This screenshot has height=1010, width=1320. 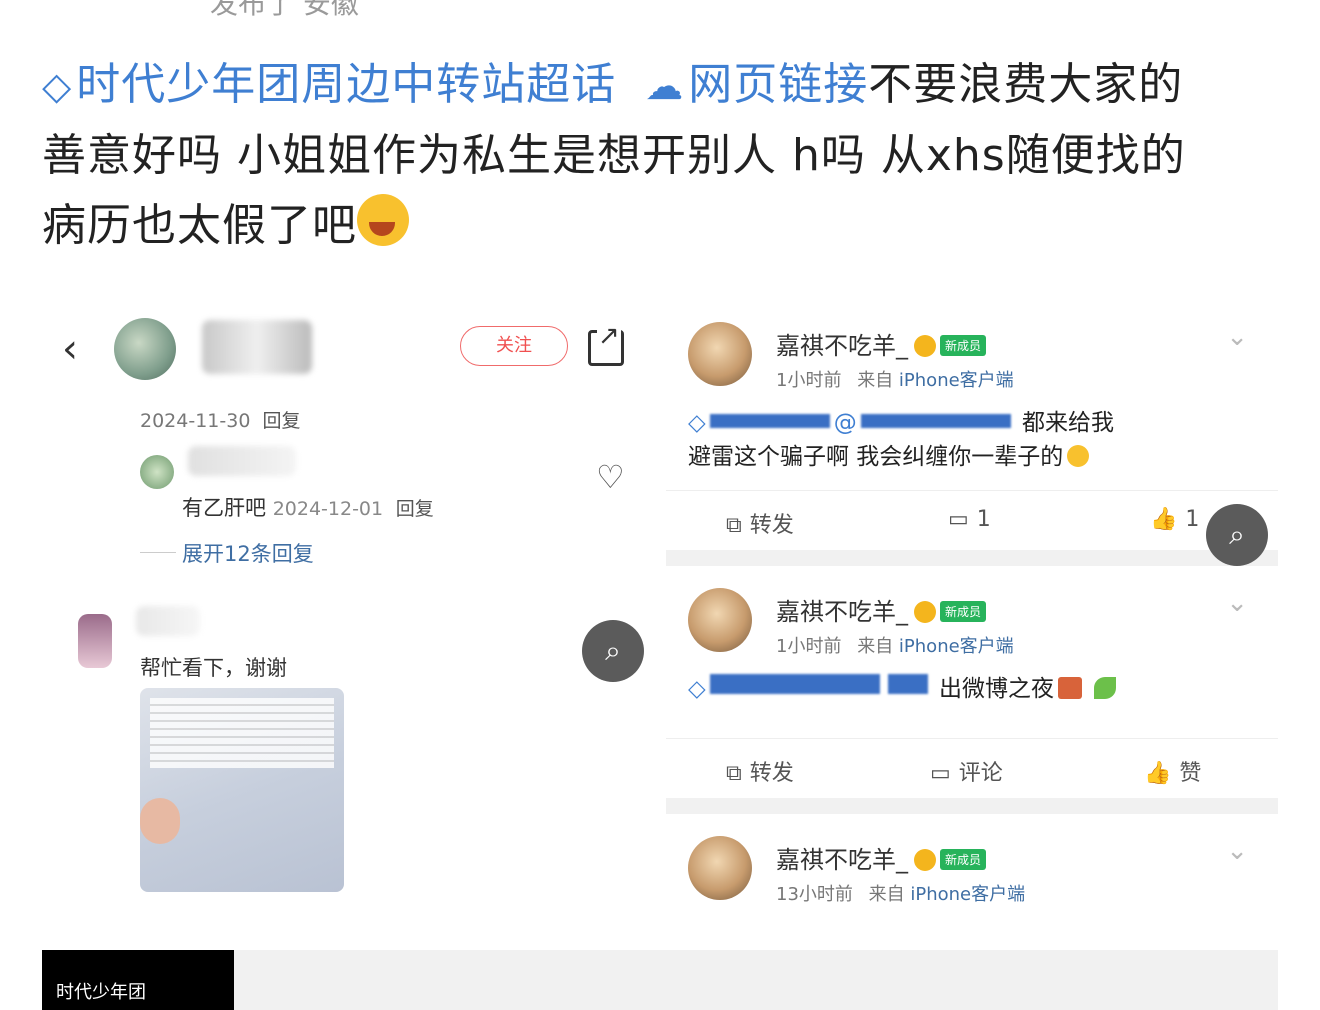 What do you see at coordinates (158, 552) in the screenshot?
I see `divider` at bounding box center [158, 552].